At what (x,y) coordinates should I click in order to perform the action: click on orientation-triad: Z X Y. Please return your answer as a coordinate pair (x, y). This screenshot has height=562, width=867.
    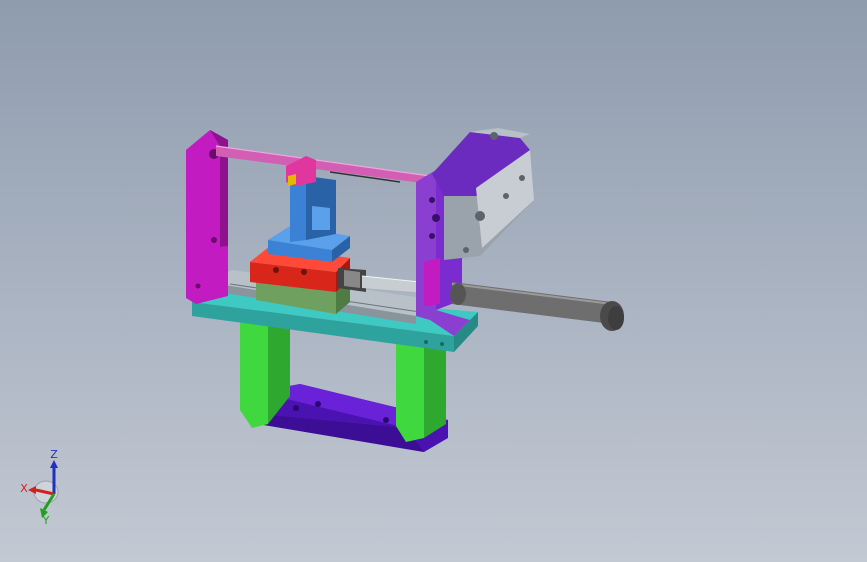
    Looking at the image, I should click on (49, 486).